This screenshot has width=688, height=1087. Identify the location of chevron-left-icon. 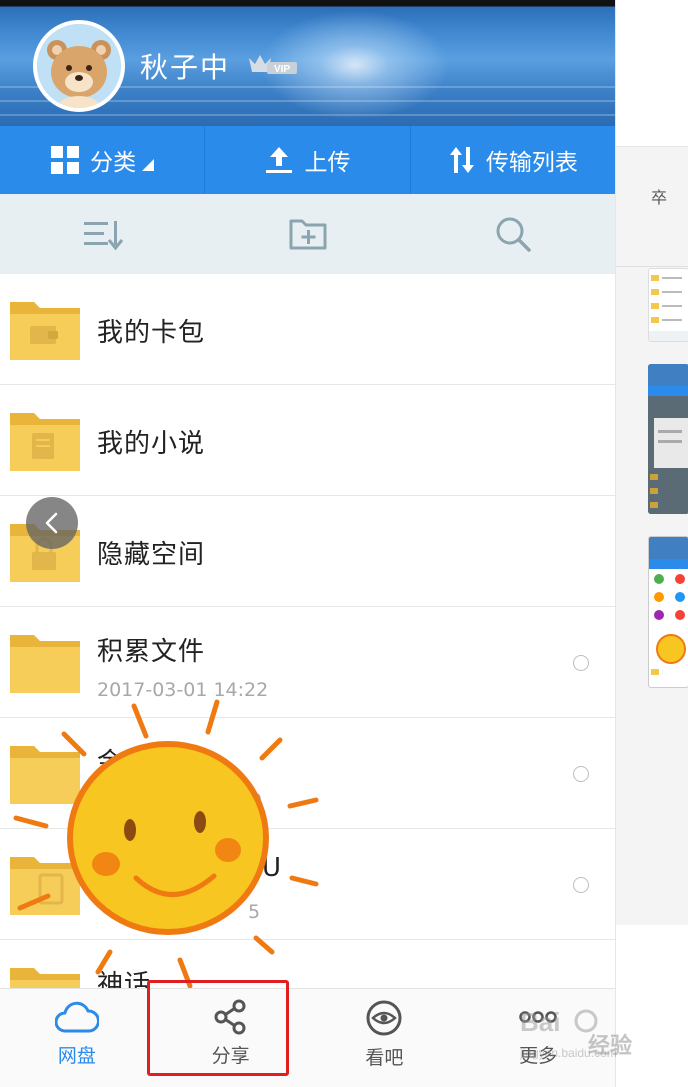
(51, 523).